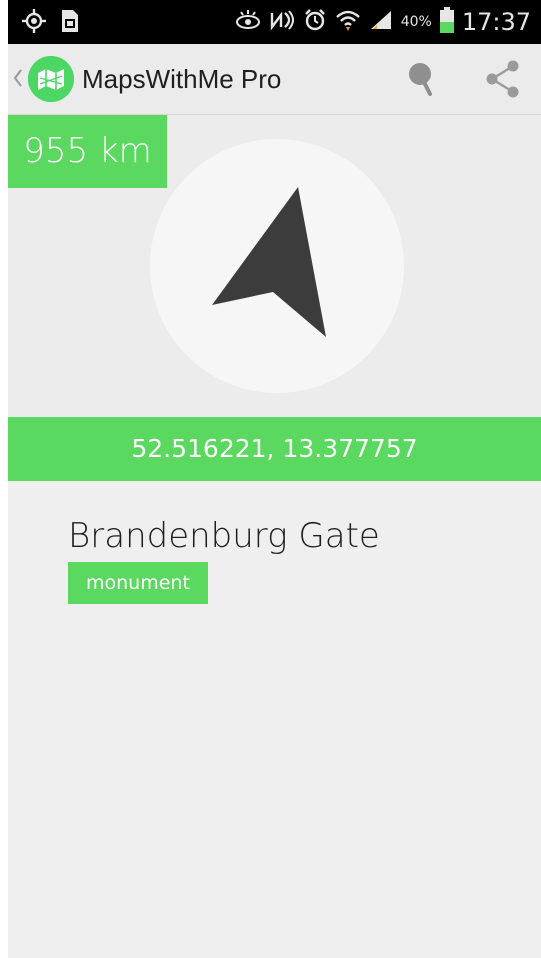 The width and height of the screenshot is (541, 958). I want to click on sim-icon, so click(70, 23).